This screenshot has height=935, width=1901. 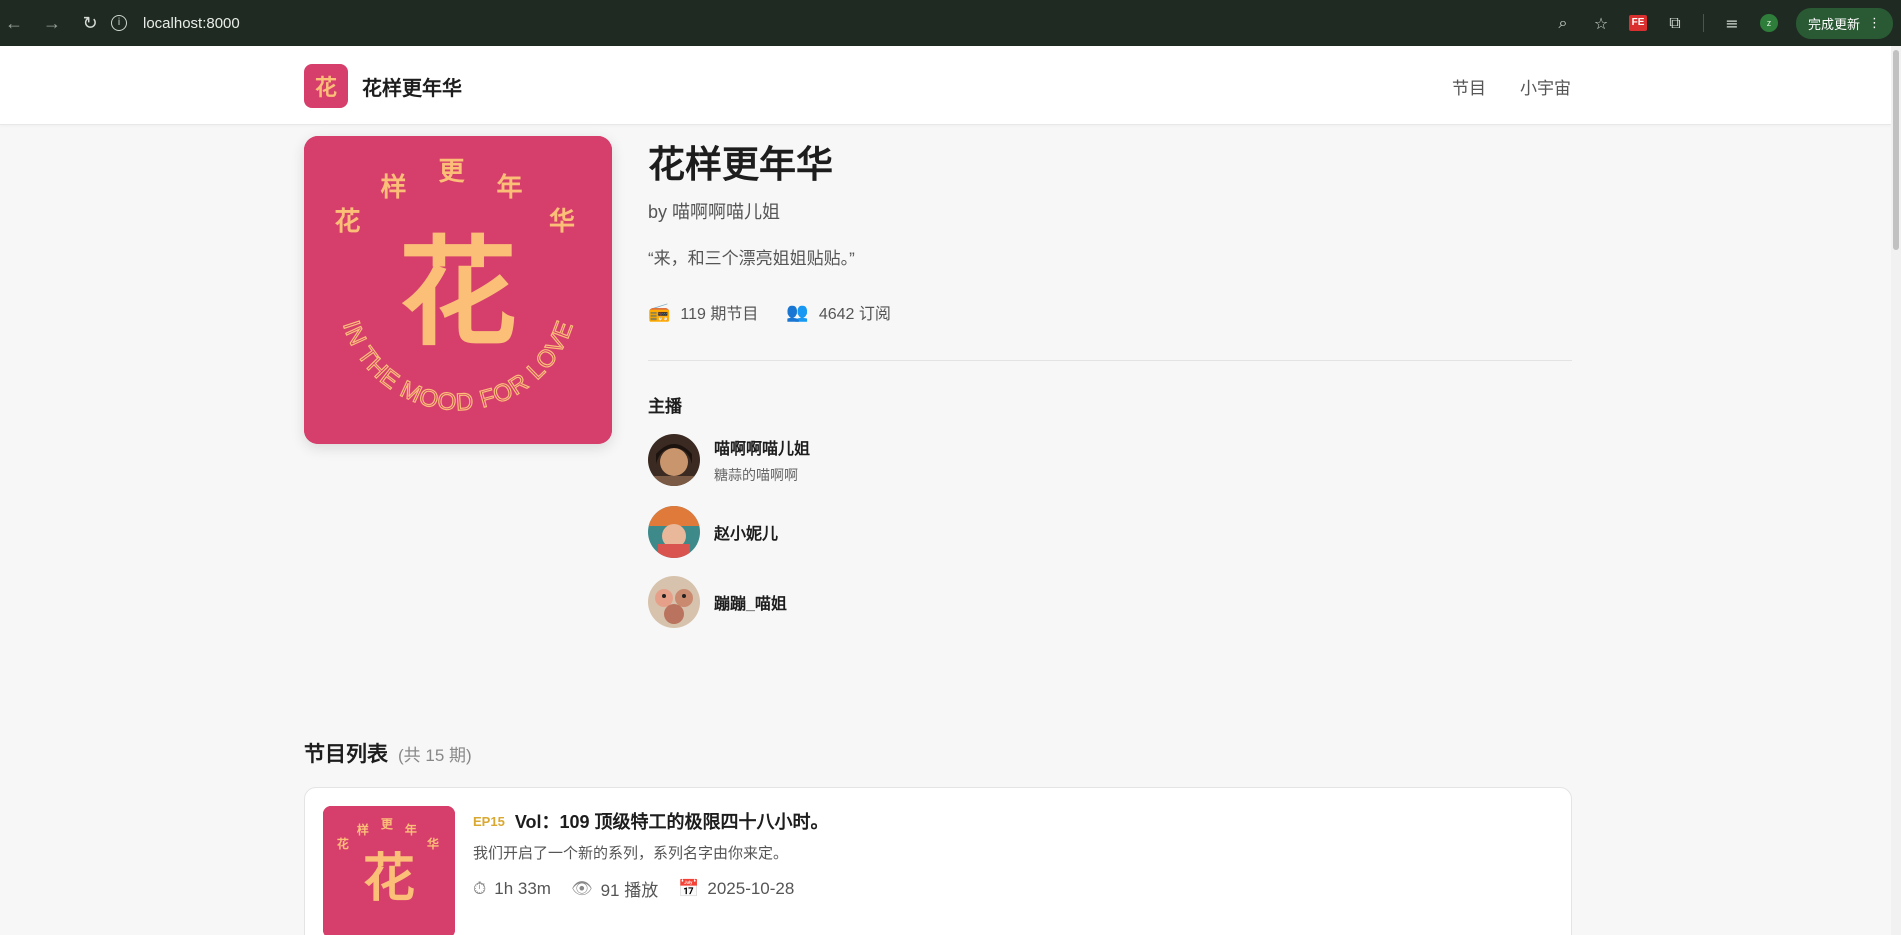 I want to click on media-queue-icon: ≡, so click(x=1732, y=23).